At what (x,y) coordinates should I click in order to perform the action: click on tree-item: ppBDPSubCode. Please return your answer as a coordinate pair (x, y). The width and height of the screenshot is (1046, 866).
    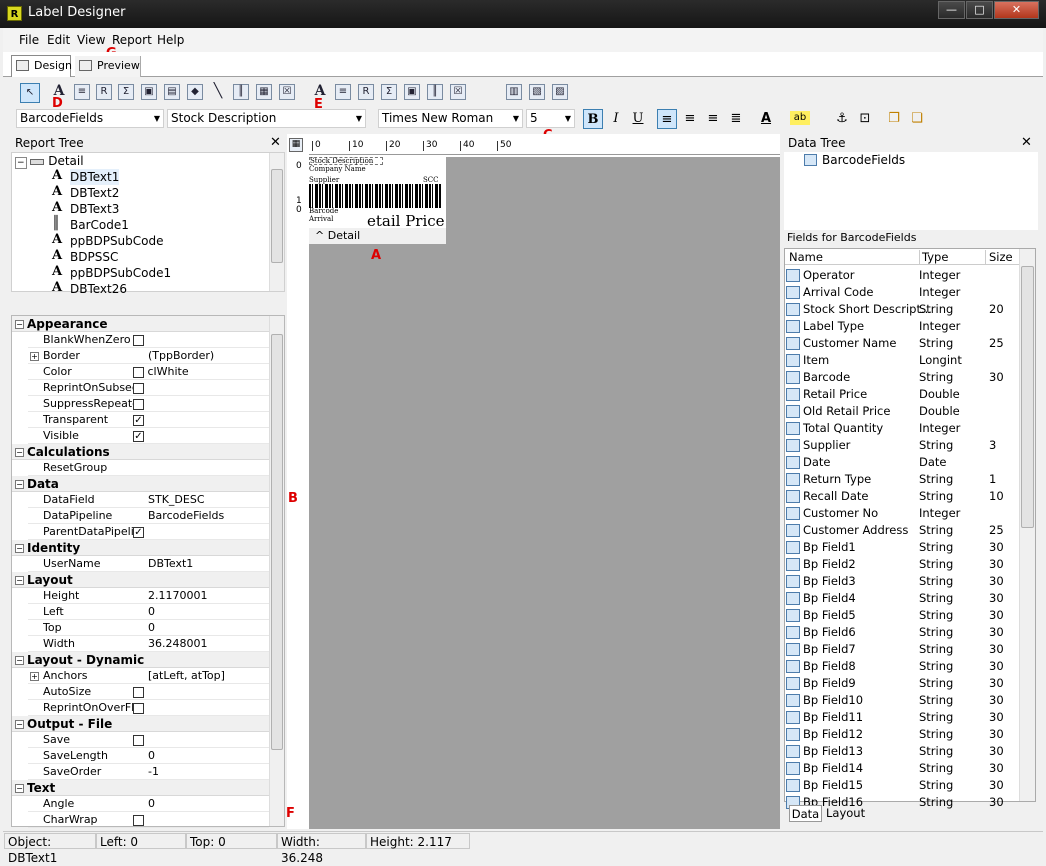
    Looking at the image, I should click on (117, 241).